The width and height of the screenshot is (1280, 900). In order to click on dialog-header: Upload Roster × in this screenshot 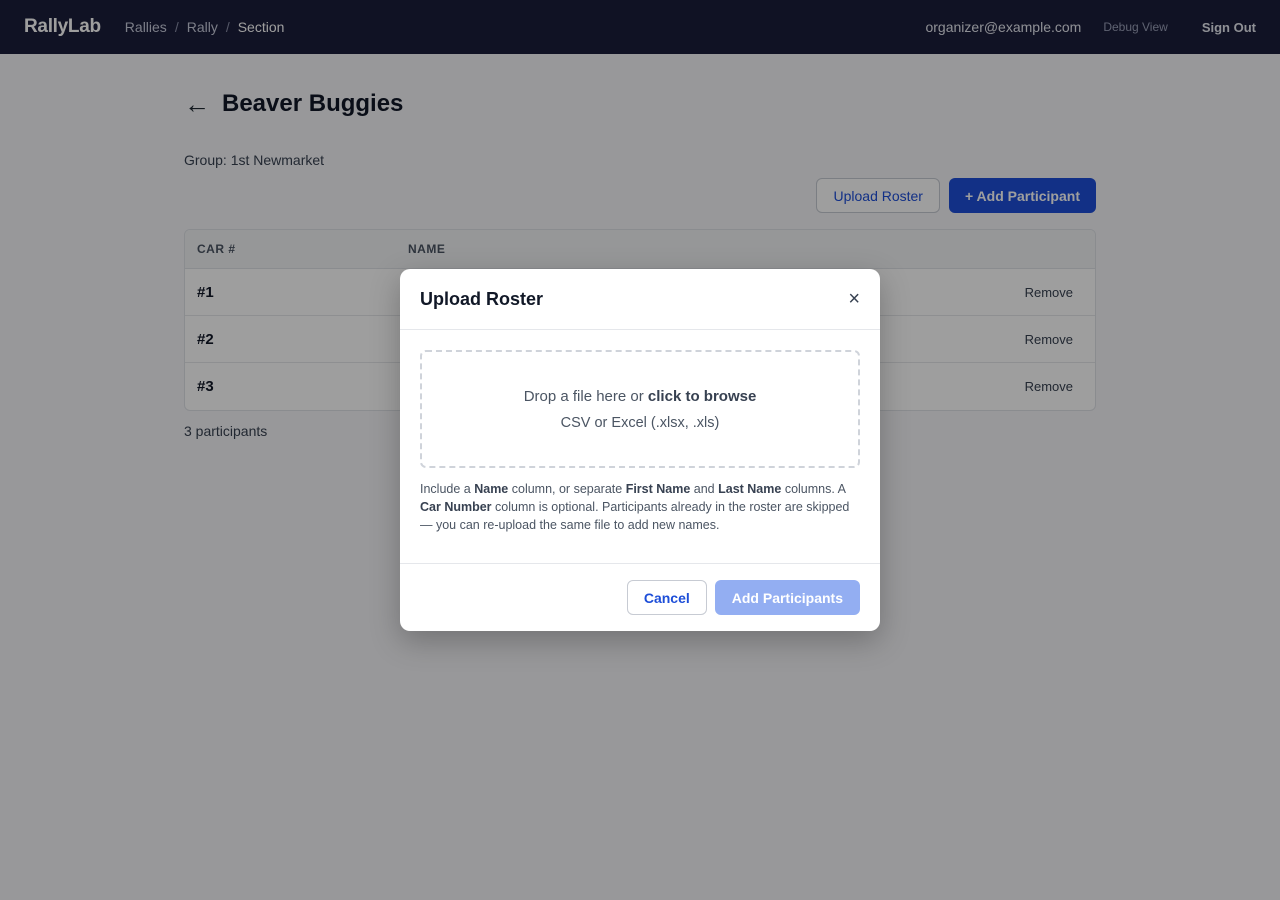, I will do `click(640, 299)`.